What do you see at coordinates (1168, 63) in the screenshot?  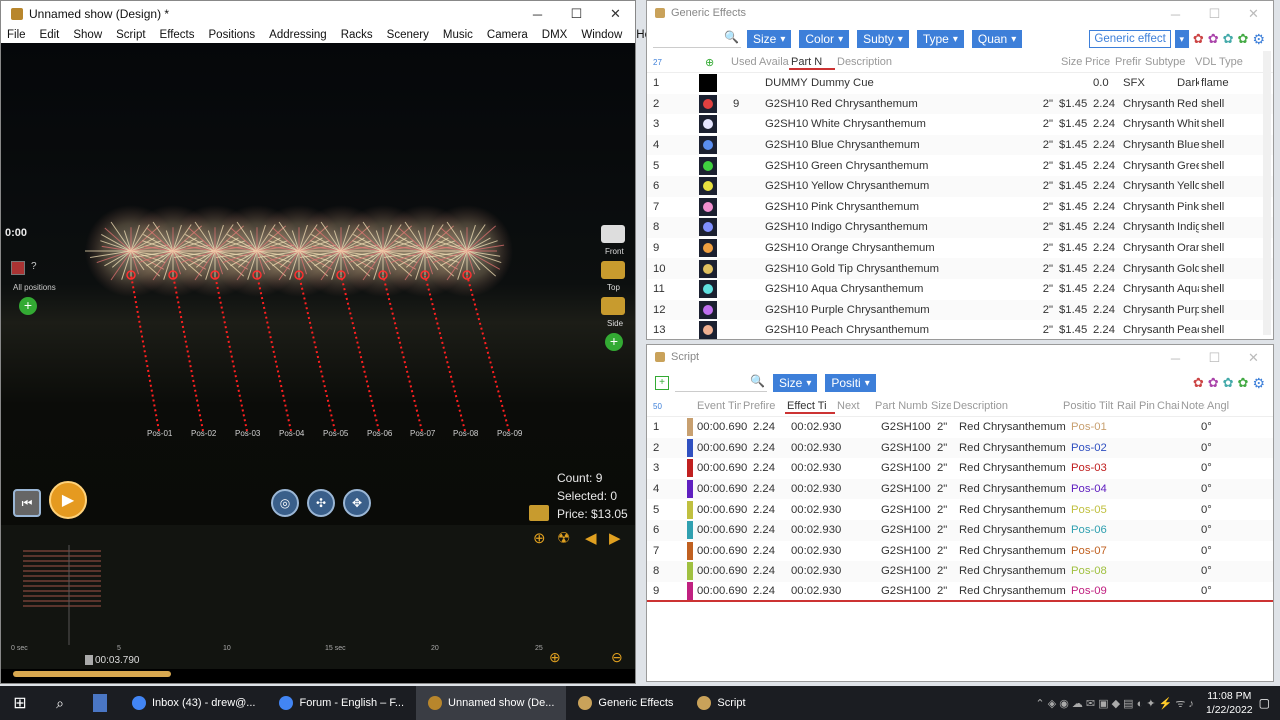 I see `effects-col-subtype: Subtype` at bounding box center [1168, 63].